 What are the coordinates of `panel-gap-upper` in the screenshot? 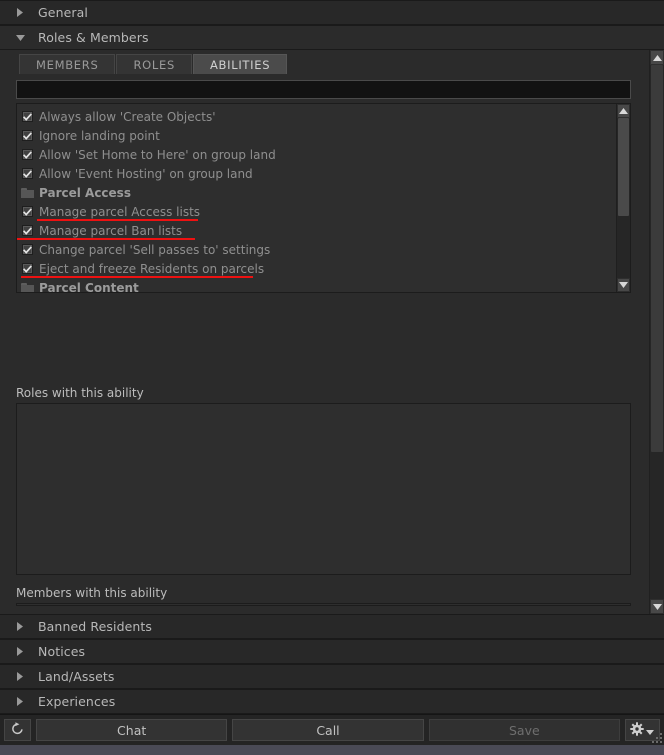 It's located at (324, 339).